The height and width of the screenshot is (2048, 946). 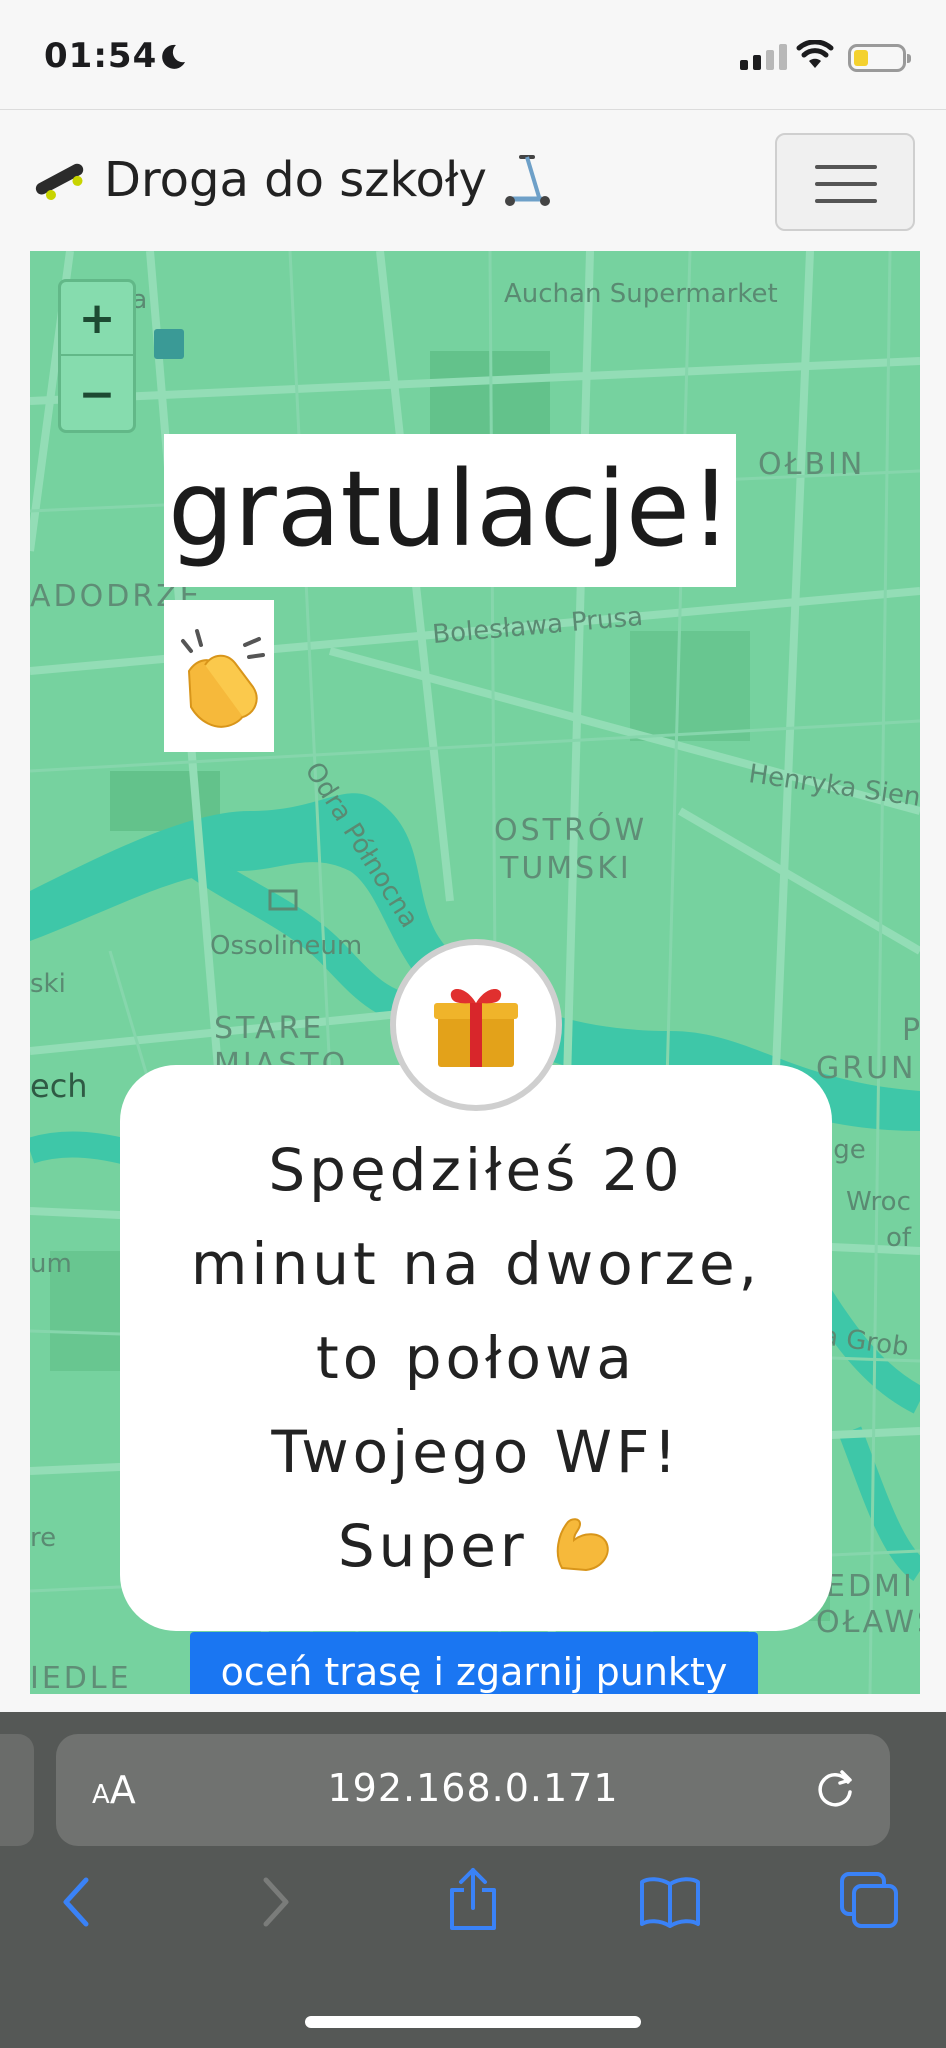 I want to click on book-icon, so click(x=670, y=1902).